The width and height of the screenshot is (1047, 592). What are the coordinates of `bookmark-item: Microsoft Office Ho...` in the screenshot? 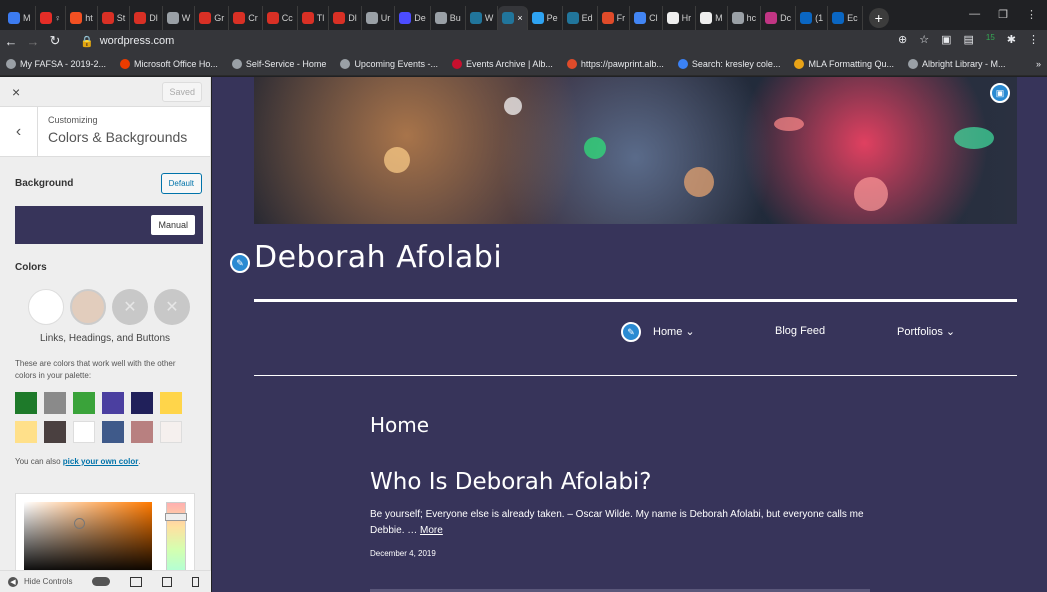 It's located at (169, 63).